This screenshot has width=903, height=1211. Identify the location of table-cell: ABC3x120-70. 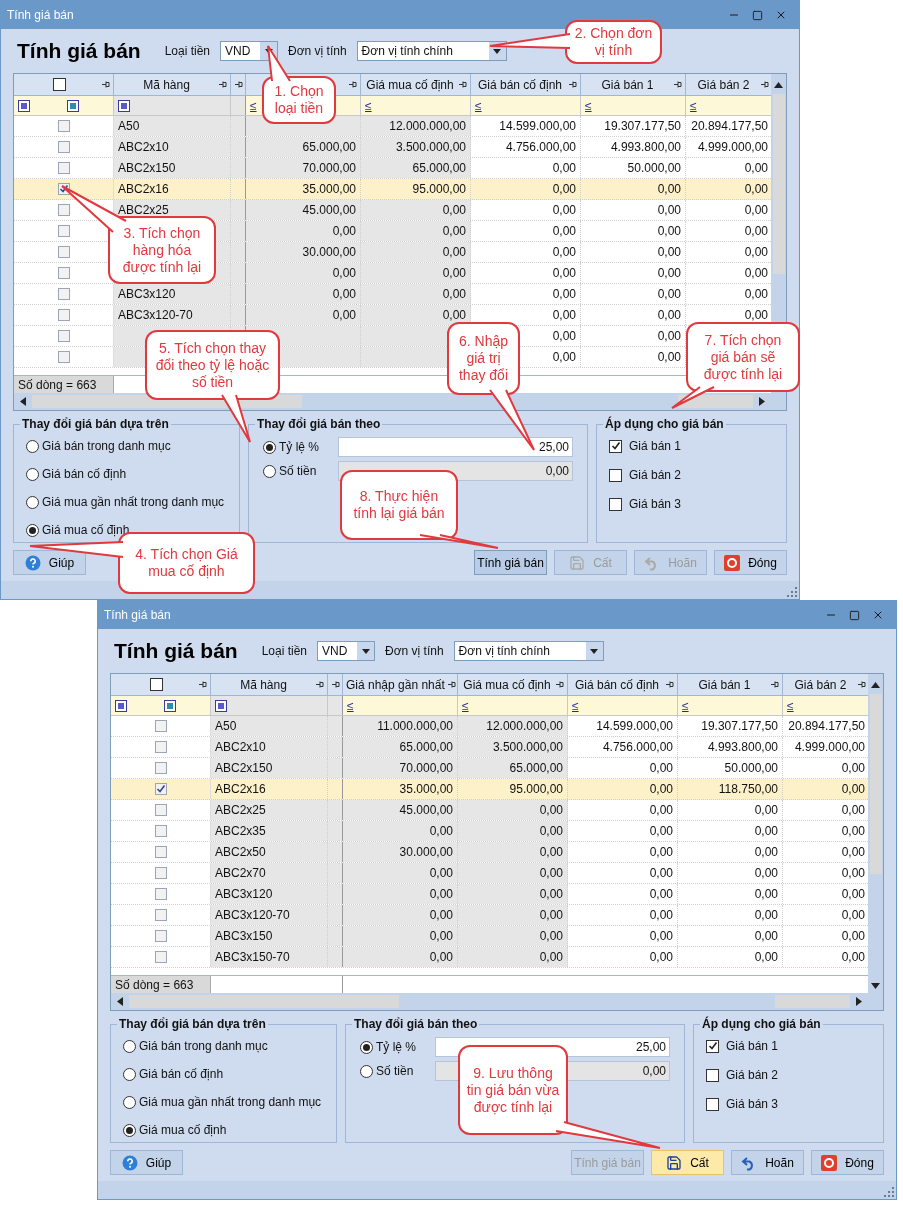
(172, 315).